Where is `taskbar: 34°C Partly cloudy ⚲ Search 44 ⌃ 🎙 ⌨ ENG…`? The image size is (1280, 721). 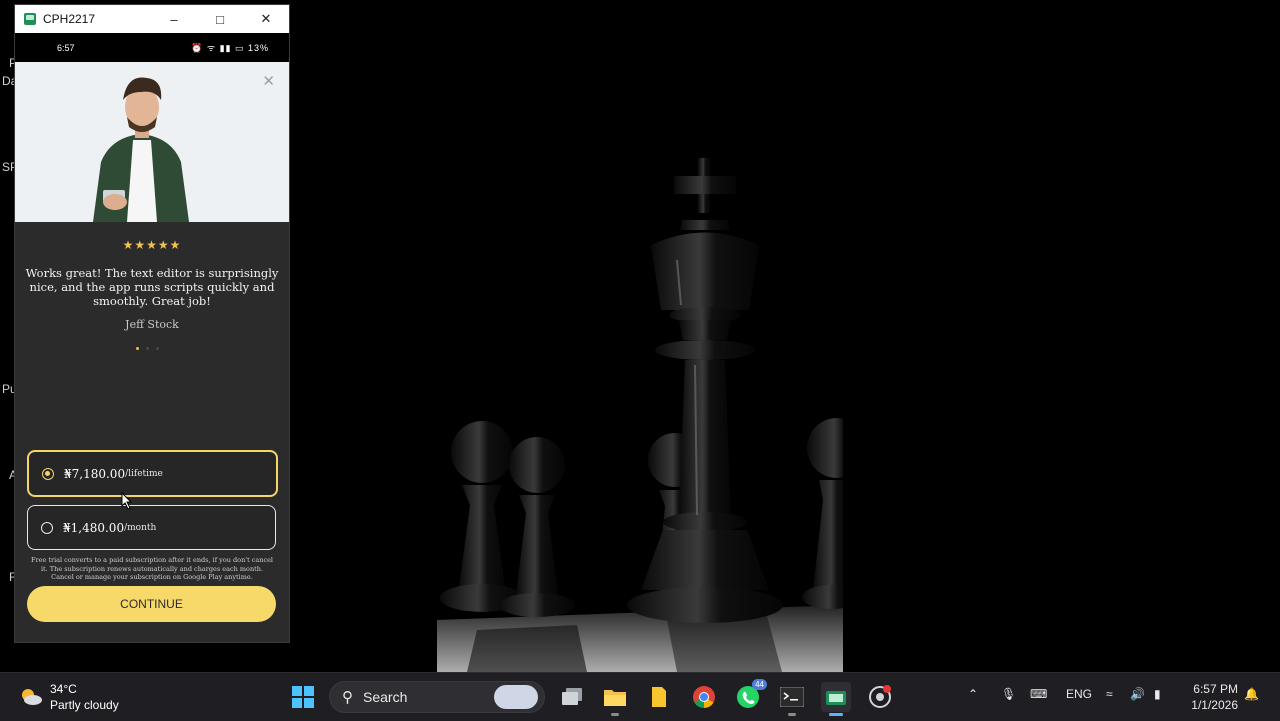 taskbar: 34°C Partly cloudy ⚲ Search 44 ⌃ 🎙 ⌨ ENG… is located at coordinates (640, 696).